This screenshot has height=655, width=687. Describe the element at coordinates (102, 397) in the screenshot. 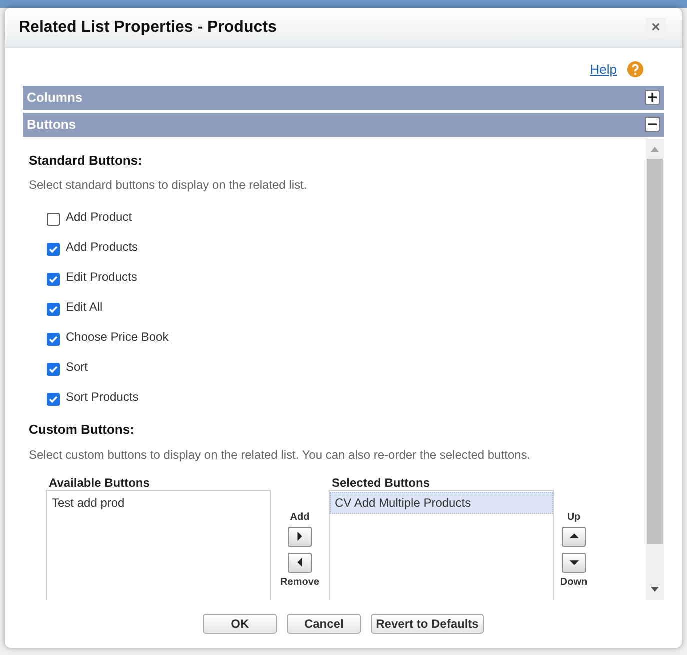

I see `checkbox-label: Sort Products` at that location.